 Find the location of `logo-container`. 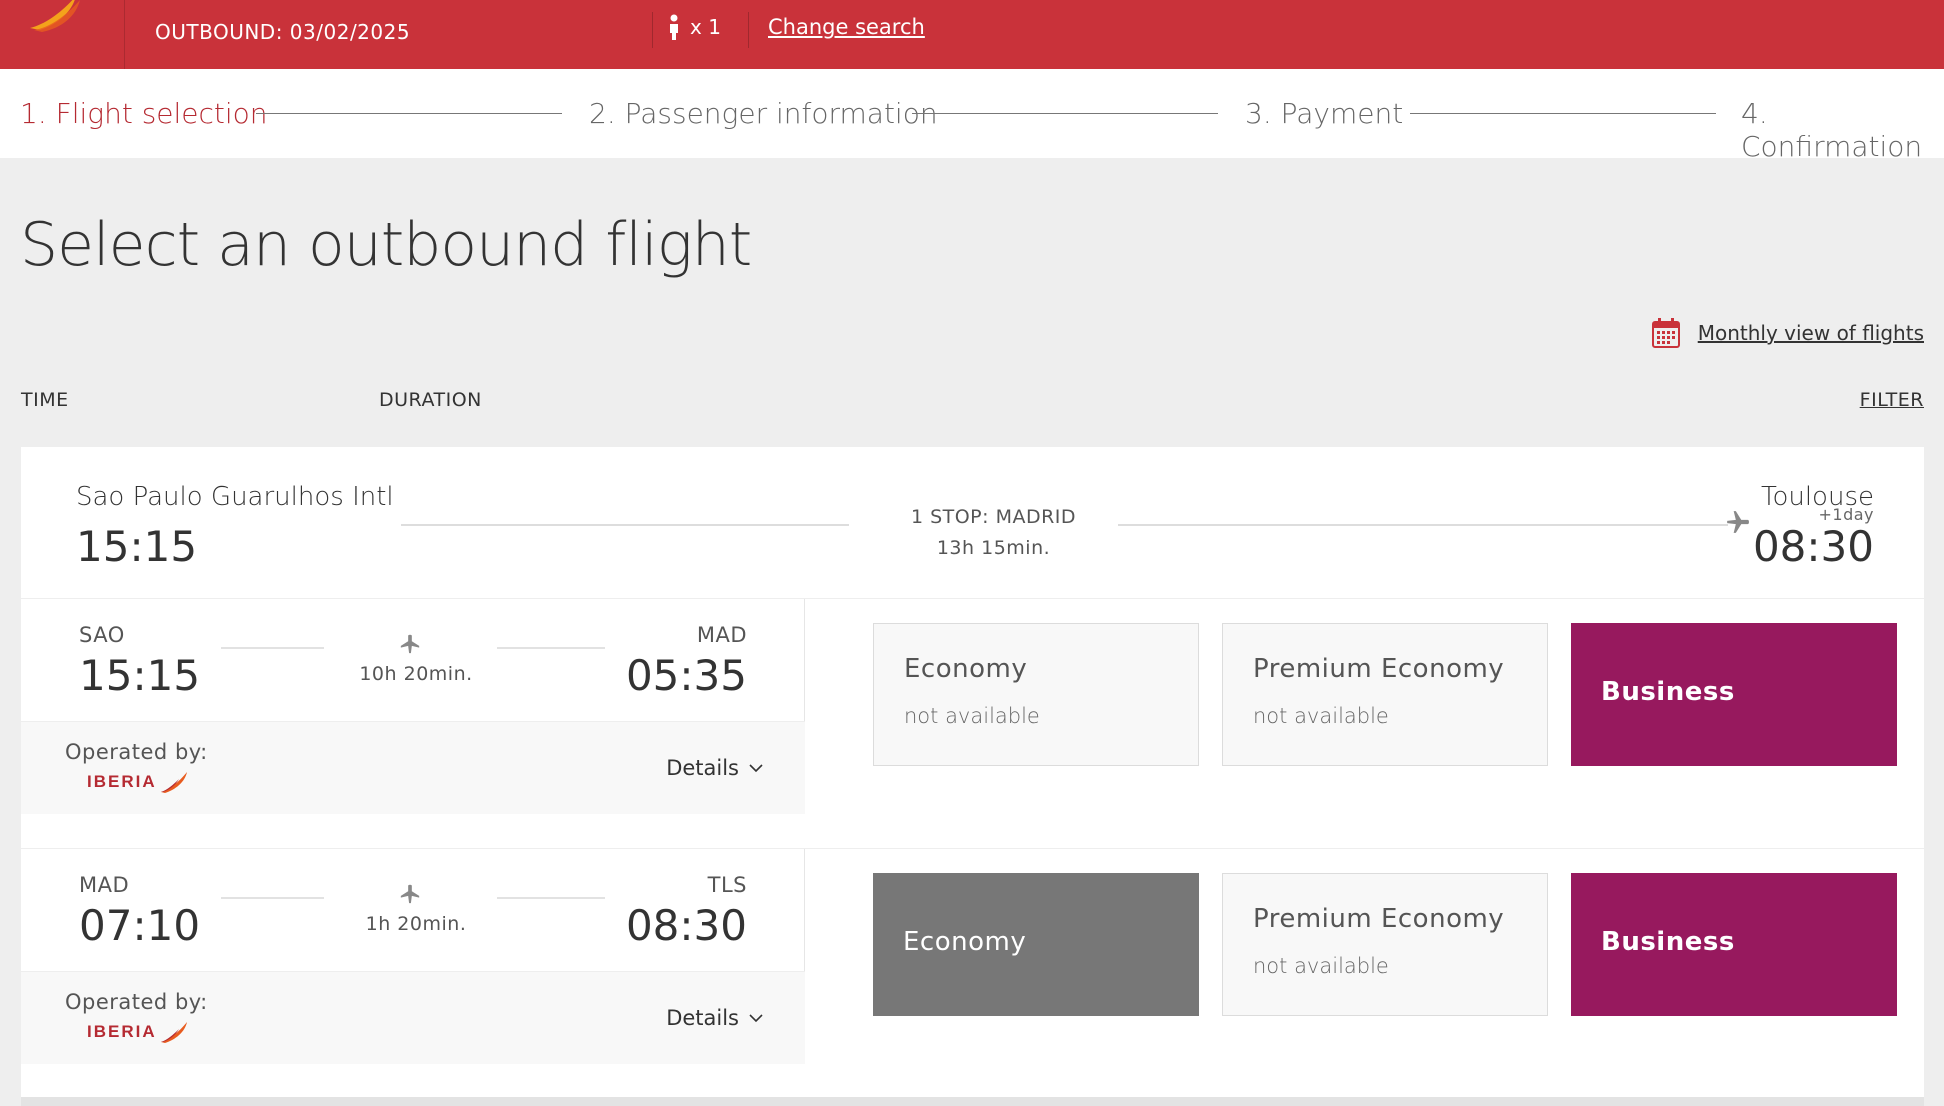

logo-container is located at coordinates (62, 34).